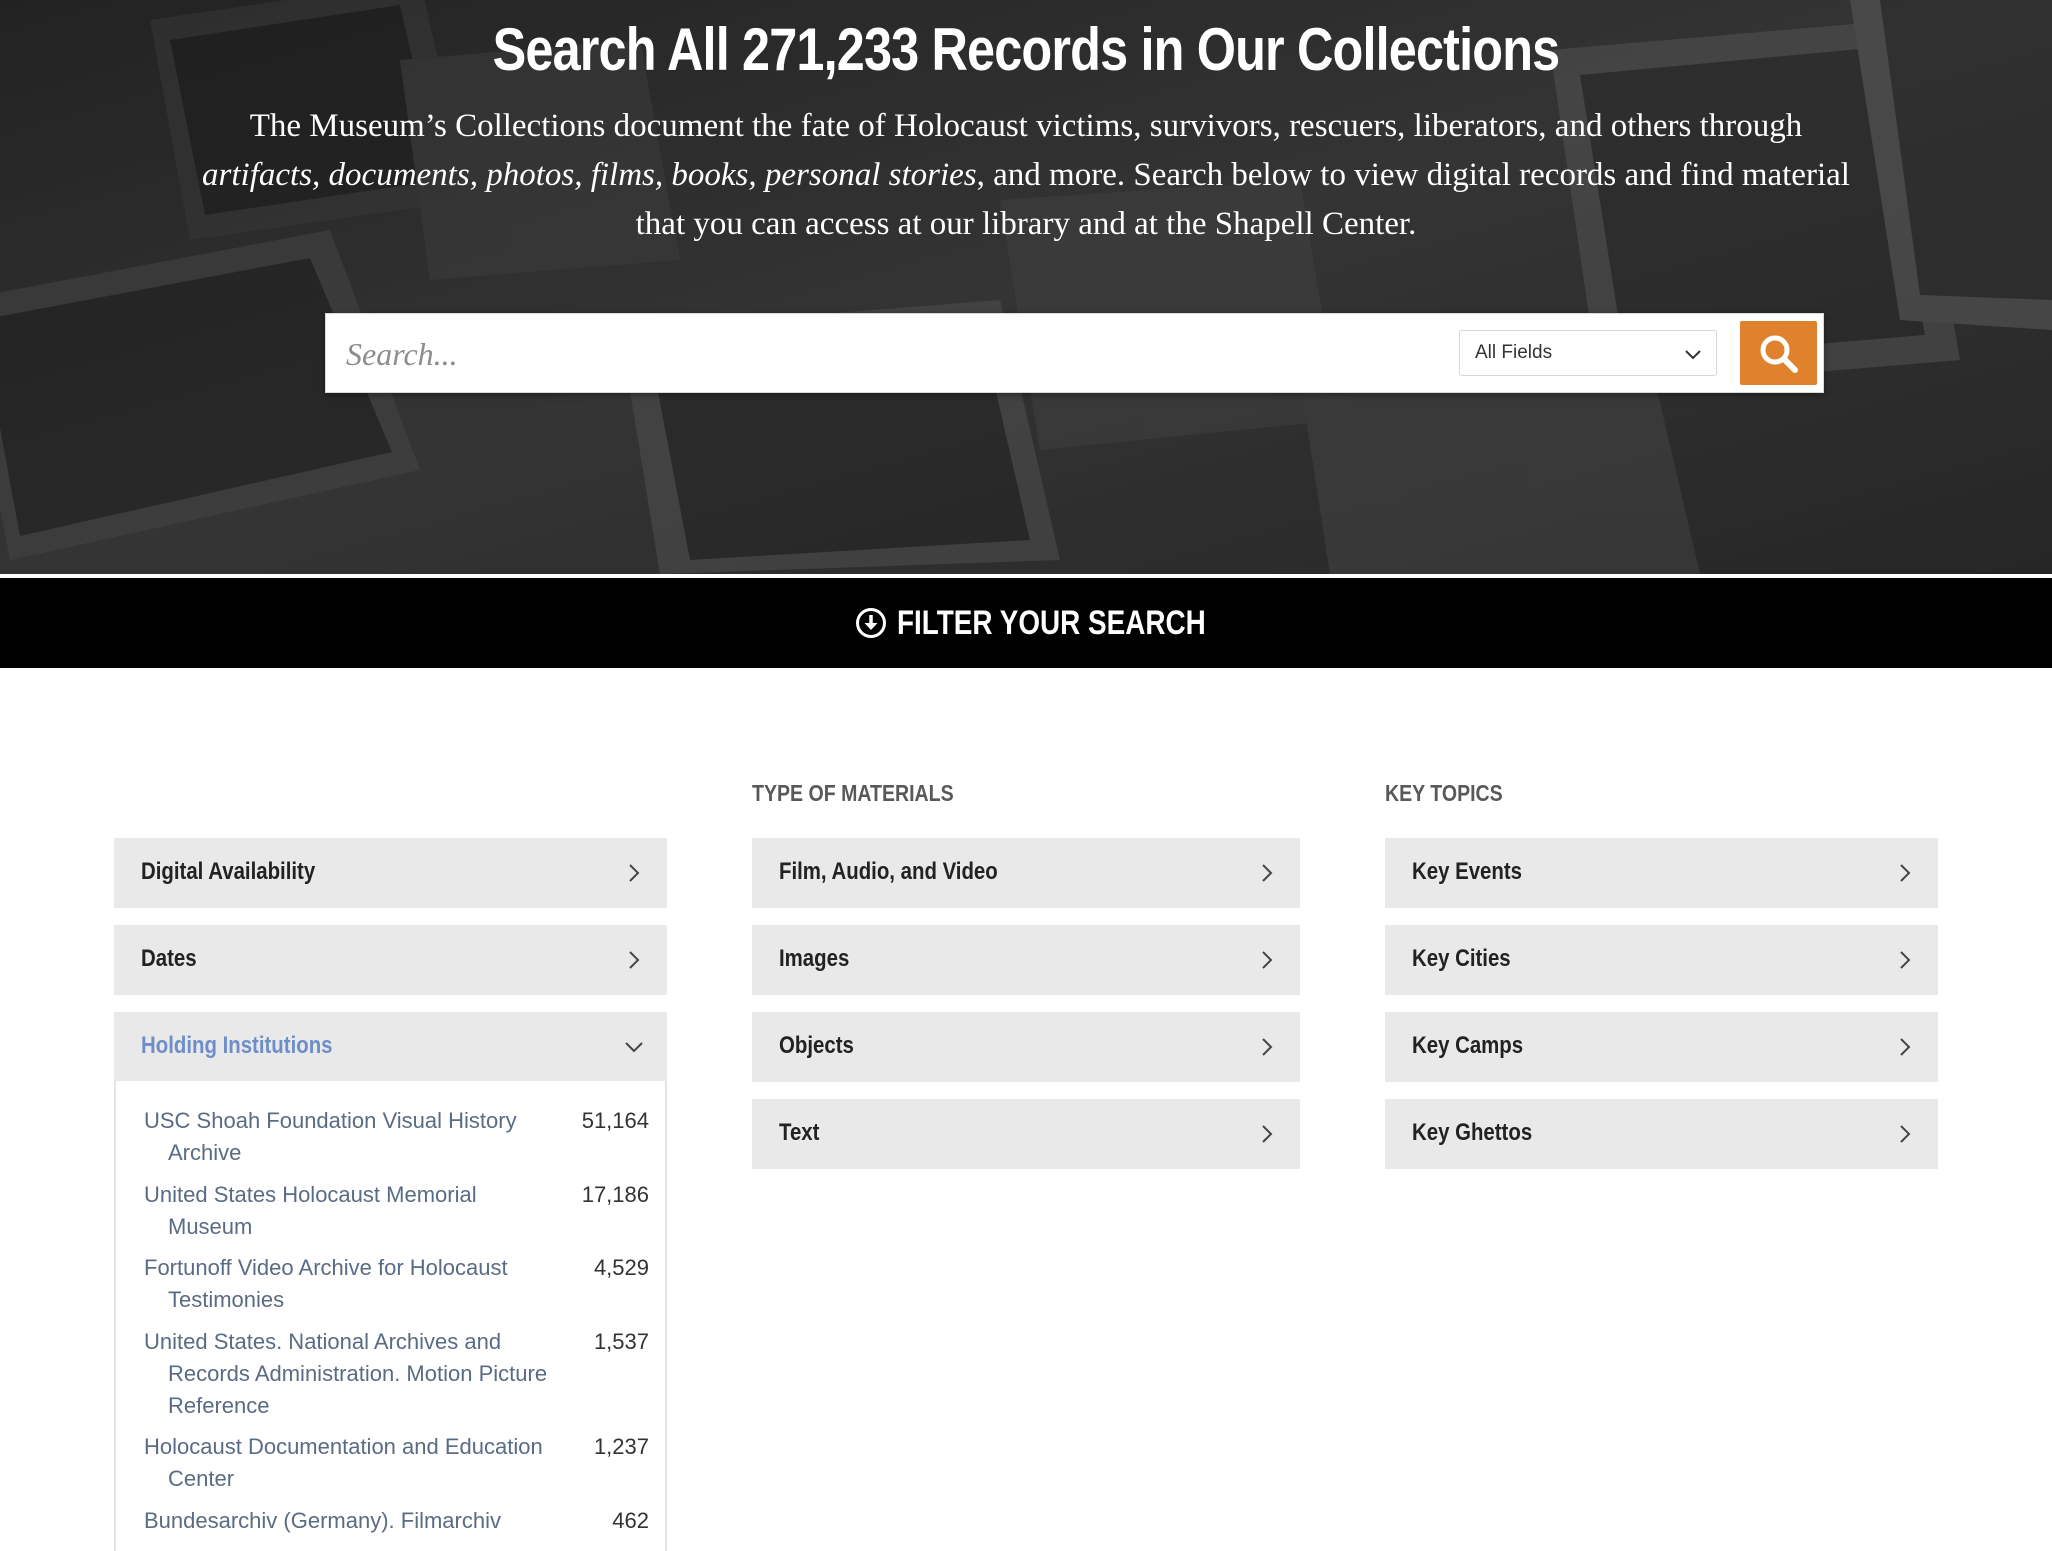  Describe the element at coordinates (816, 1045) in the screenshot. I see `facet-label: Objects` at that location.